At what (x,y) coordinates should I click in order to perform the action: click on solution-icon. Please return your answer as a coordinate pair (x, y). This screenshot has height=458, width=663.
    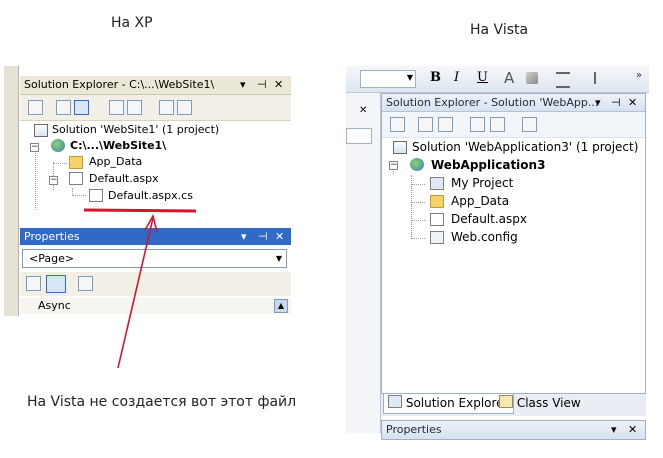
    Looking at the image, I should click on (400, 147).